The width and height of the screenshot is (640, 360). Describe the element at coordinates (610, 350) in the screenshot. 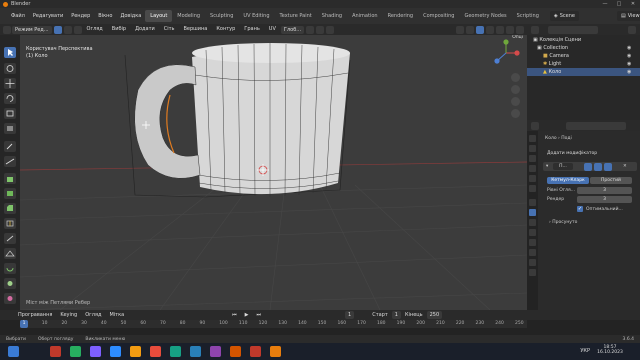

I see `clock: 18:57 16.10.2023` at that location.